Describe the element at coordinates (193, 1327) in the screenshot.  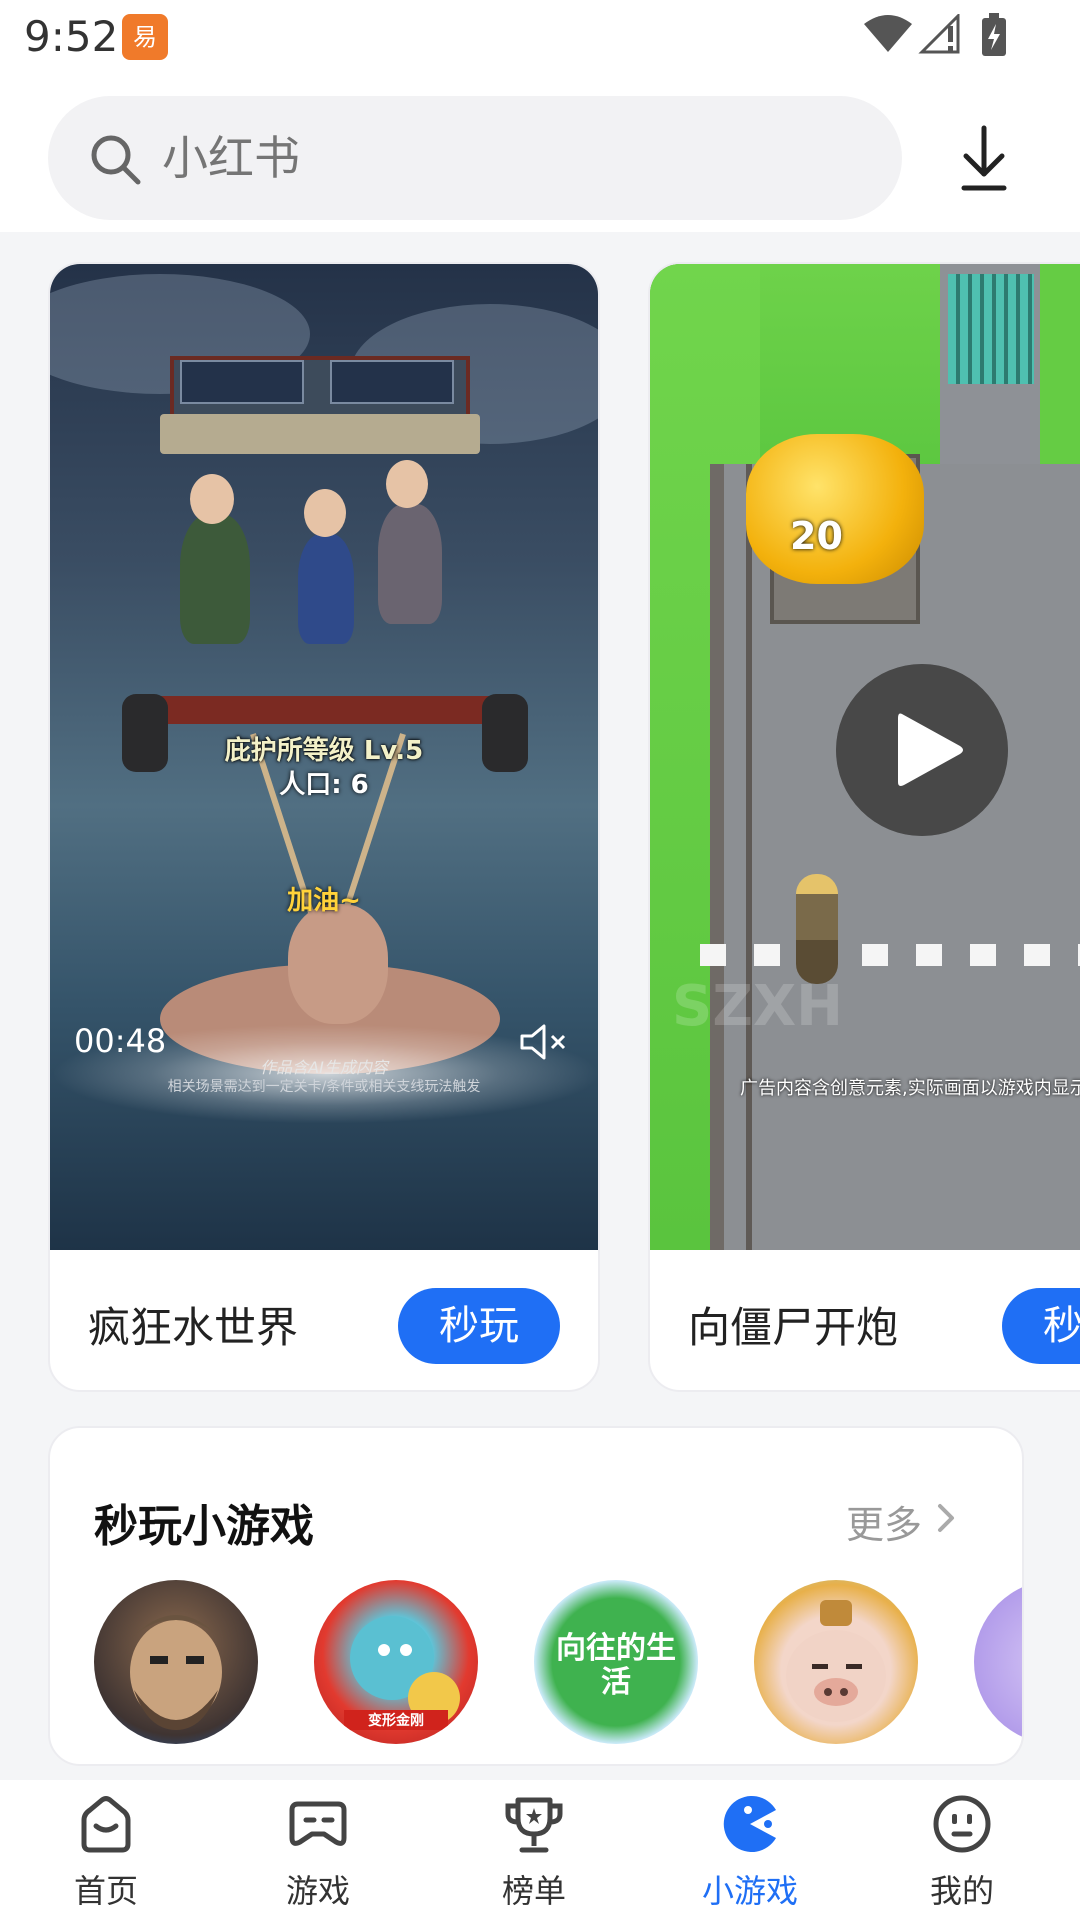
I see `game-title: 疯狂水世界` at that location.